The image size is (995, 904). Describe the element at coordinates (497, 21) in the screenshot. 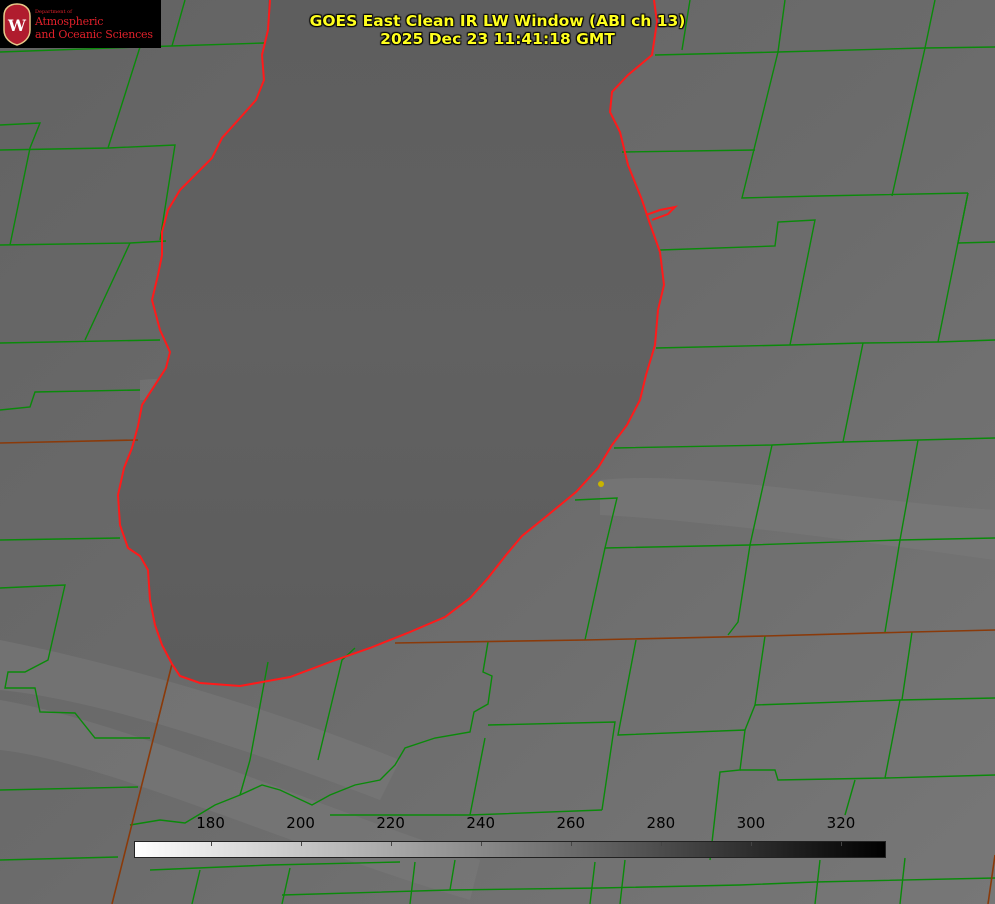

I see `title-product: GOES East Clean IR LW Window (ABI ch 13)` at that location.